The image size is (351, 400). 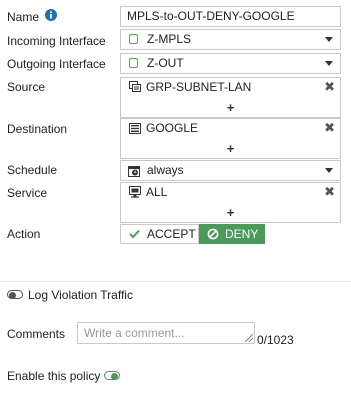 What do you see at coordinates (230, 16) in the screenshot?
I see `name-input: MPLS-to-OUT-DENY-GOOGLE` at bounding box center [230, 16].